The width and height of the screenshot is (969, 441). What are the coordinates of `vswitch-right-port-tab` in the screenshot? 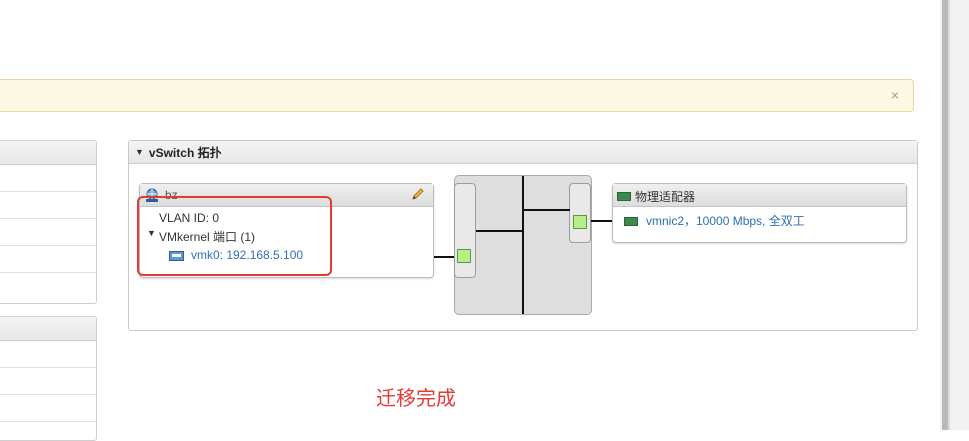 It's located at (580, 213).